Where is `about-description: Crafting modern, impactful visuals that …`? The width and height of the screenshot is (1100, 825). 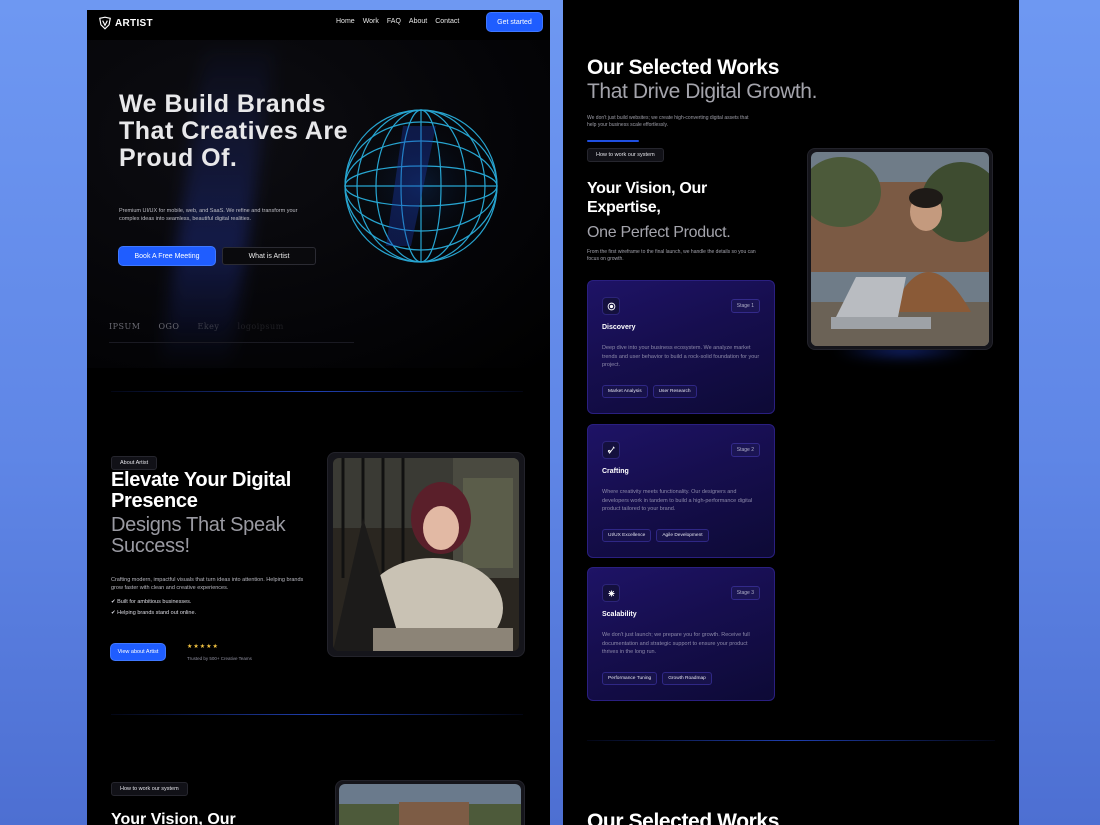 about-description: Crafting modern, impactful visuals that … is located at coordinates (207, 584).